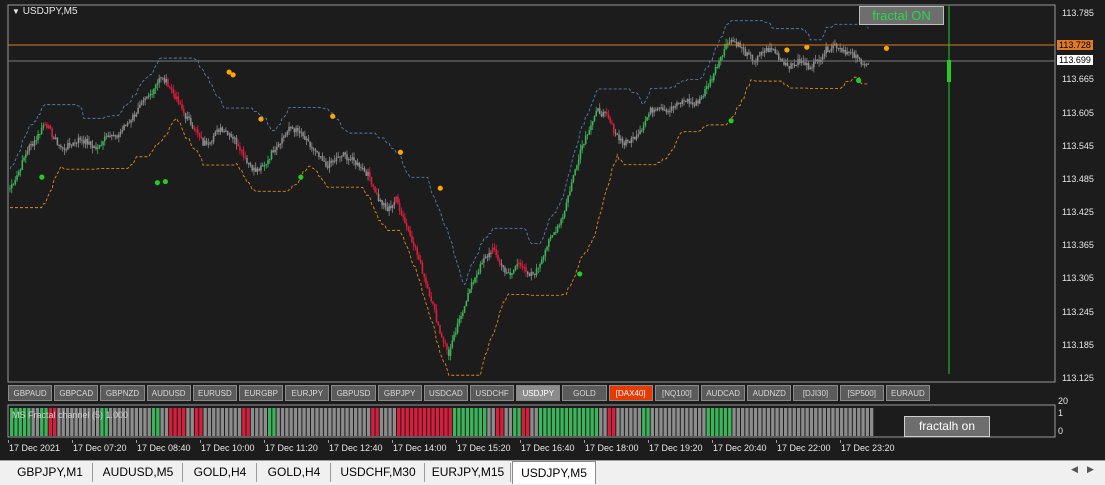  What do you see at coordinates (399, 393) in the screenshot?
I see `symbol-button-gbpjpy: GBPJPY` at bounding box center [399, 393].